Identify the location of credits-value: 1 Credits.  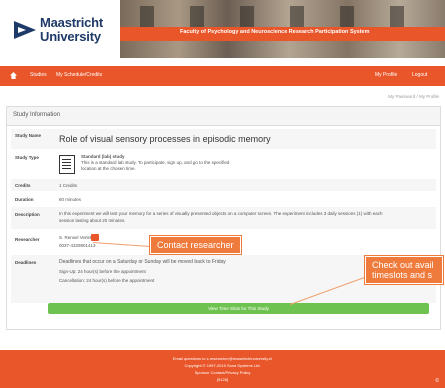
(68, 185).